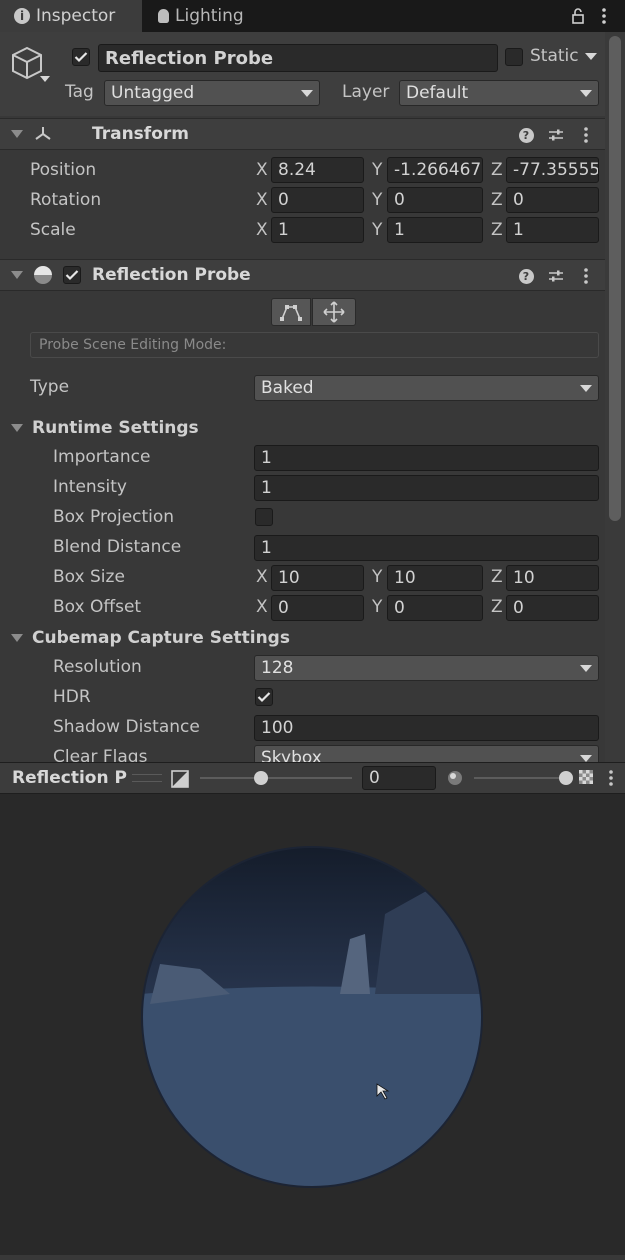 This screenshot has width=625, height=1260. What do you see at coordinates (426, 458) in the screenshot?
I see `importance-input: 1` at bounding box center [426, 458].